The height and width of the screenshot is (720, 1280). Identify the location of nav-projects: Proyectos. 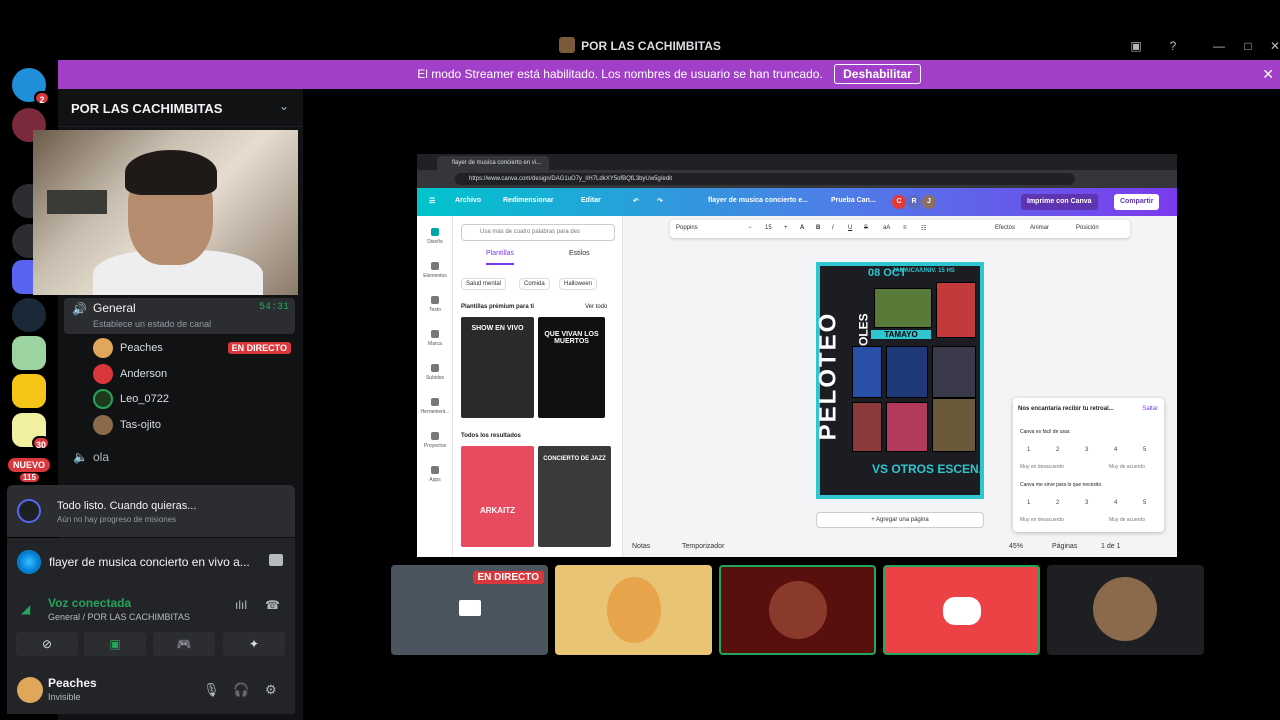
(435, 440).